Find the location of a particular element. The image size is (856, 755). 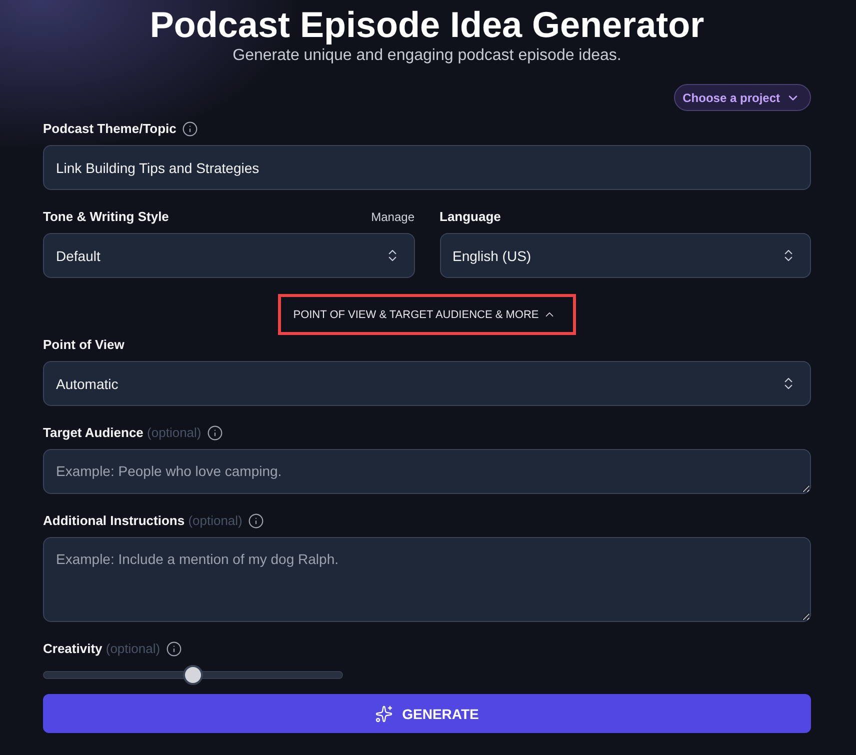

more-options-toggle: POINT OF VIEW & TARGET AUDIENCE & MORE is located at coordinates (427, 314).